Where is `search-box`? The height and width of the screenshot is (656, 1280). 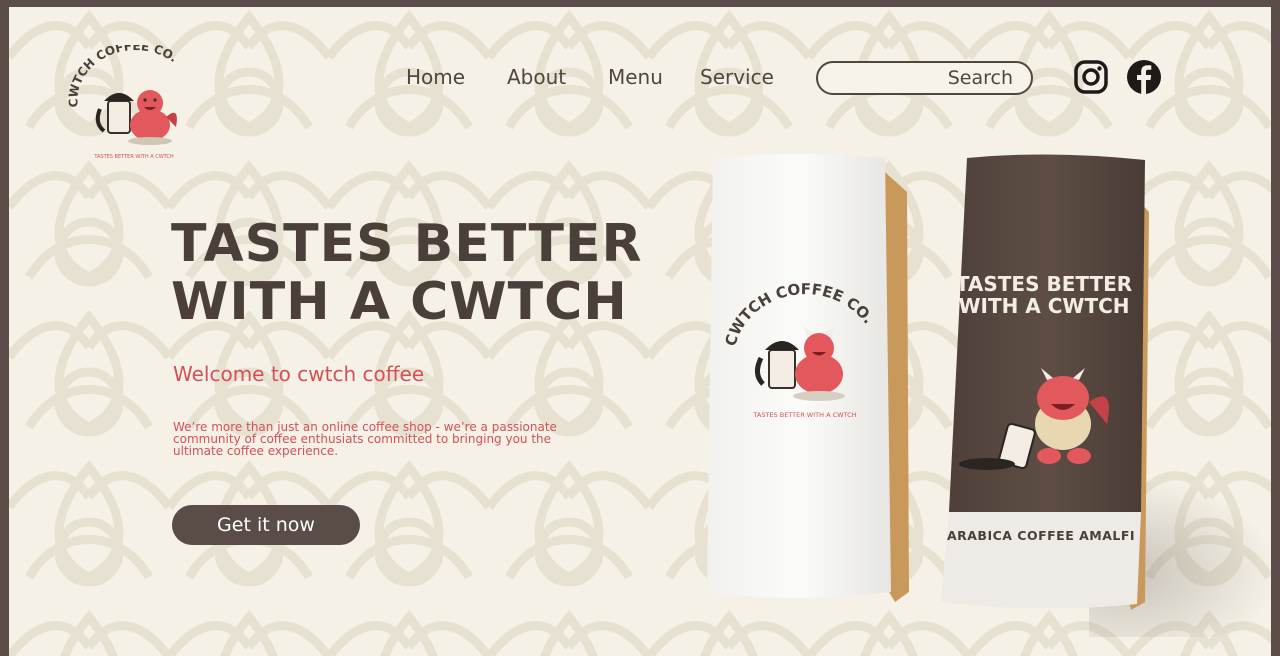 search-box is located at coordinates (924, 78).